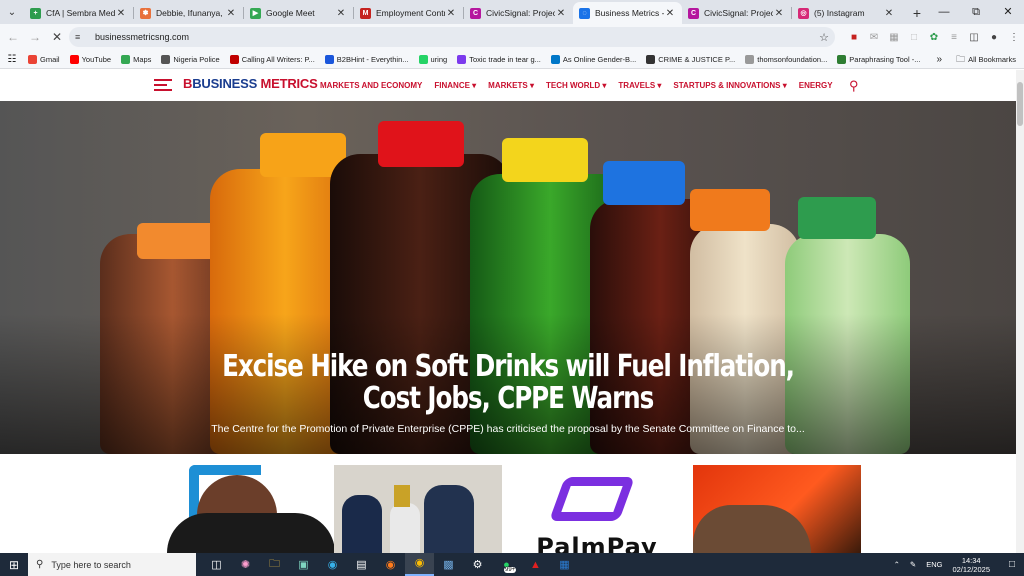  What do you see at coordinates (448, 564) in the screenshot?
I see `app-monitor-icon: ▩` at bounding box center [448, 564].